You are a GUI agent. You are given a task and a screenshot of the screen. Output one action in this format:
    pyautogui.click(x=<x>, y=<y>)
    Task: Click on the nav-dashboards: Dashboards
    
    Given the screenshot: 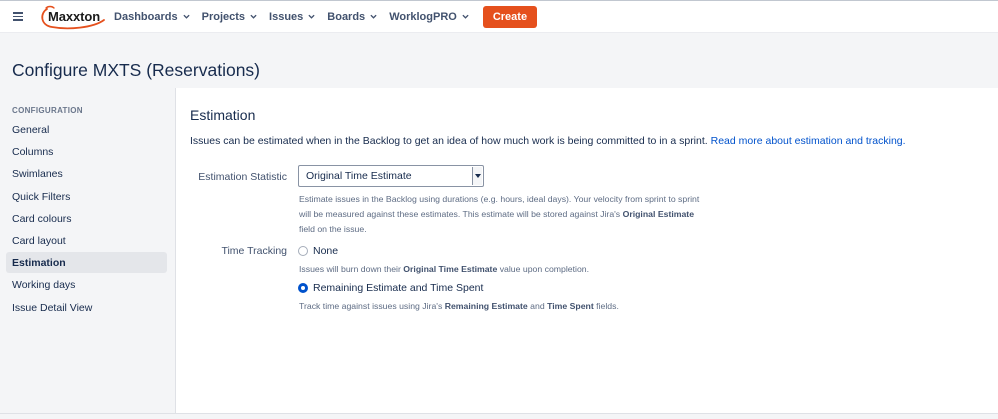 What is the action you would take?
    pyautogui.click(x=152, y=17)
    